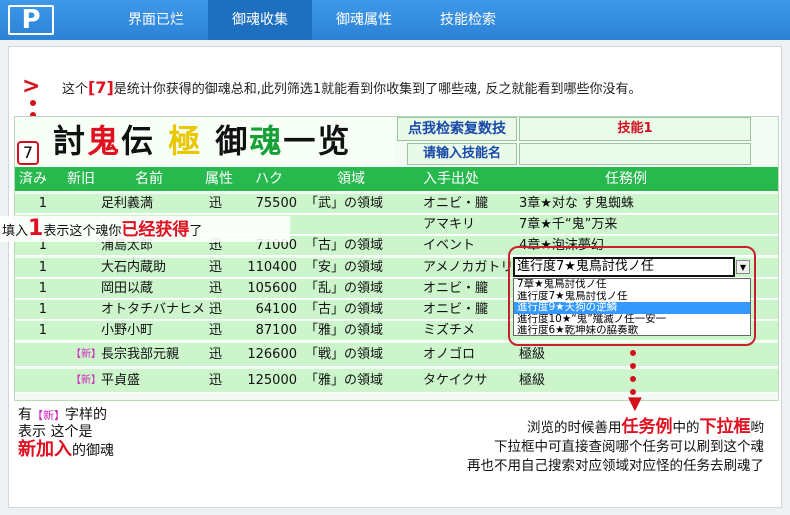  Describe the element at coordinates (396, 355) in the screenshot. I see `table-row: 【新】 長宗我部元親 迅 126600 「戦」の領域 オノゴロ 極級` at that location.